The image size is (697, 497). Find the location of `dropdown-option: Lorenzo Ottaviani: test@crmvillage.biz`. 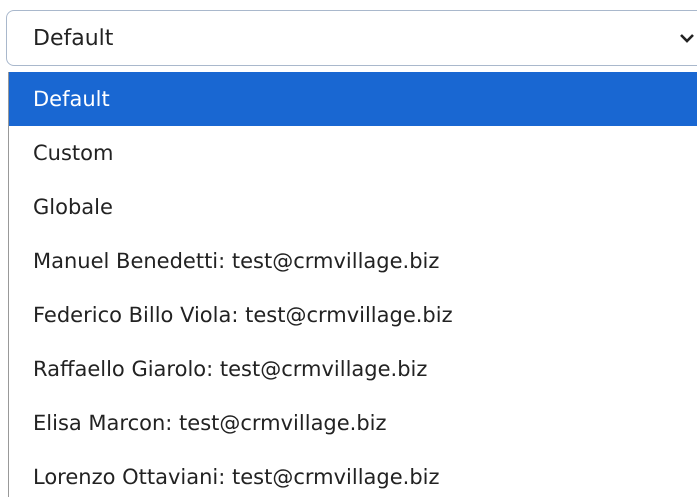

dropdown-option: Lorenzo Ottaviani: test@crmvillage.biz is located at coordinates (353, 473).